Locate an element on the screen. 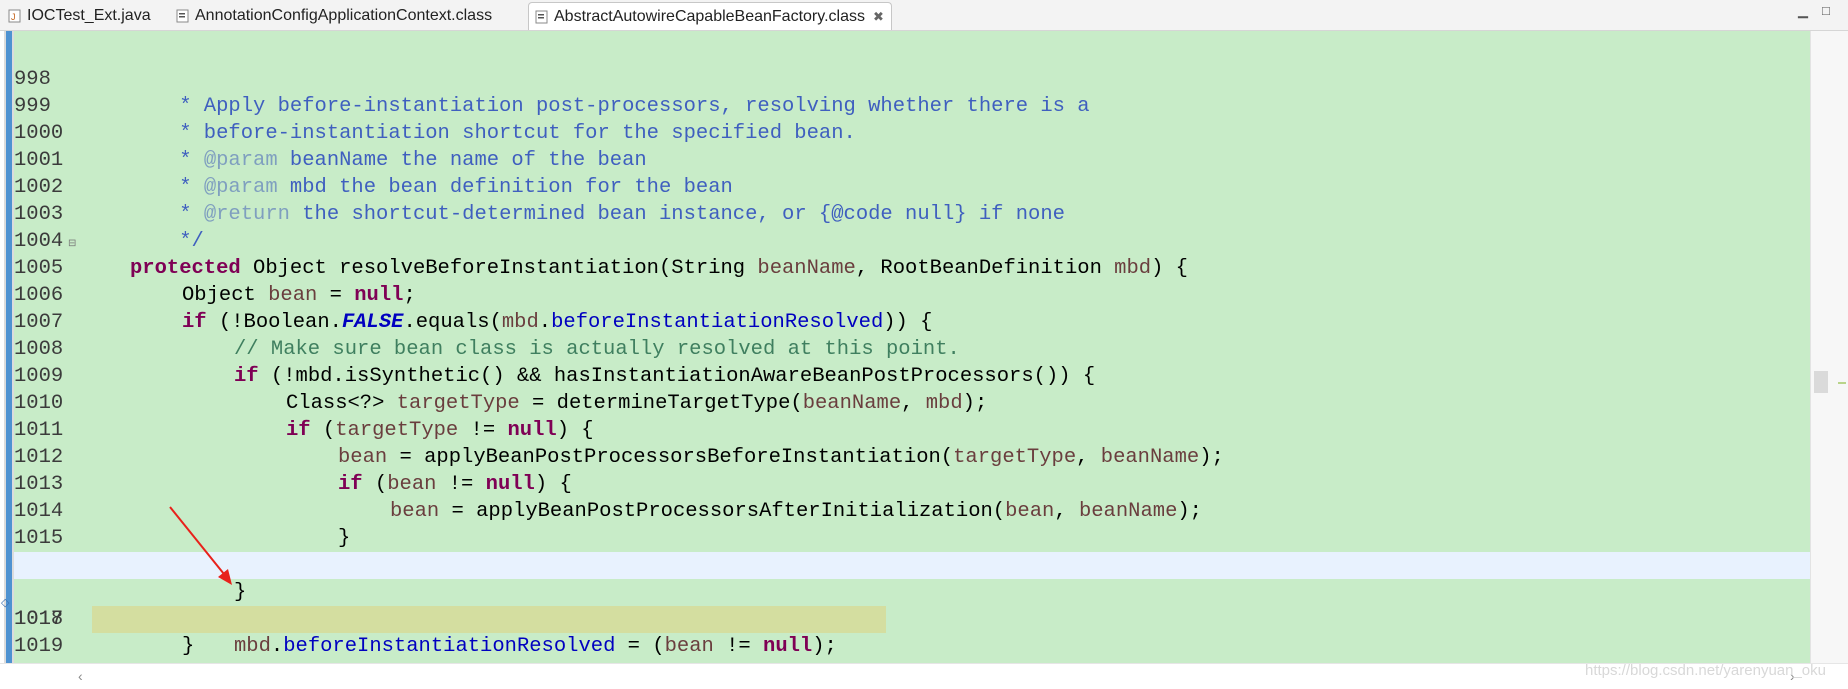  horizontal-scrollbar: ‹ › is located at coordinates (924, 676).